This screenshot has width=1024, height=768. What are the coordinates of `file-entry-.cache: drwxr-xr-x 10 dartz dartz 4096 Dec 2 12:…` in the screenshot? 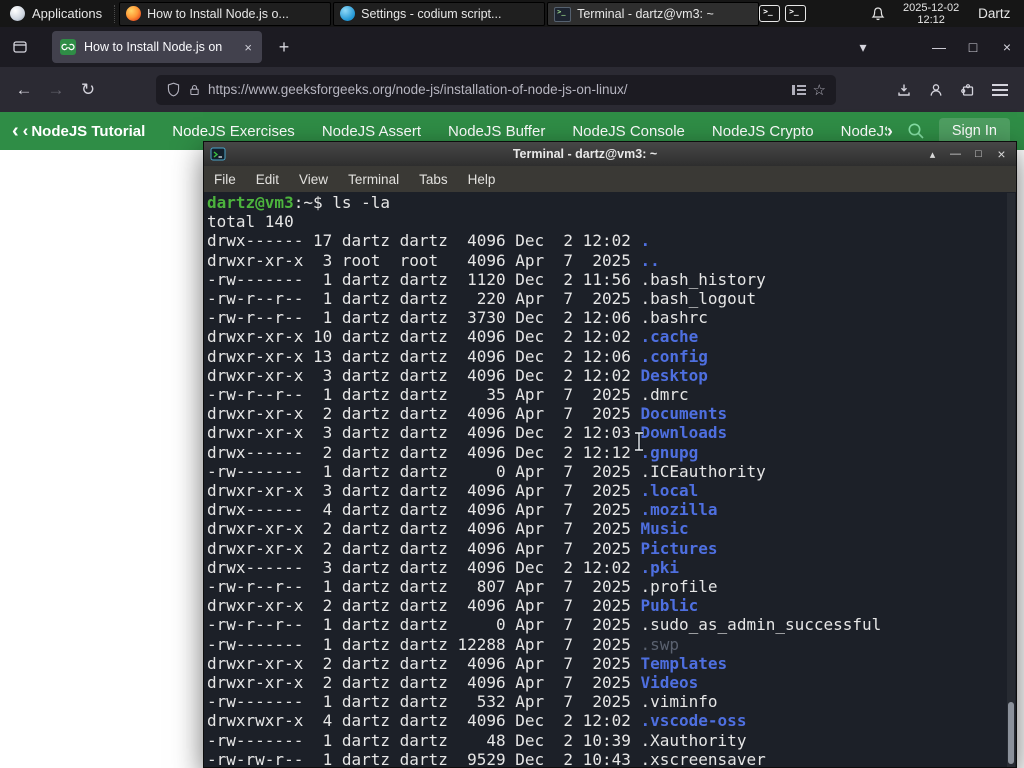 It's located at (611, 336).